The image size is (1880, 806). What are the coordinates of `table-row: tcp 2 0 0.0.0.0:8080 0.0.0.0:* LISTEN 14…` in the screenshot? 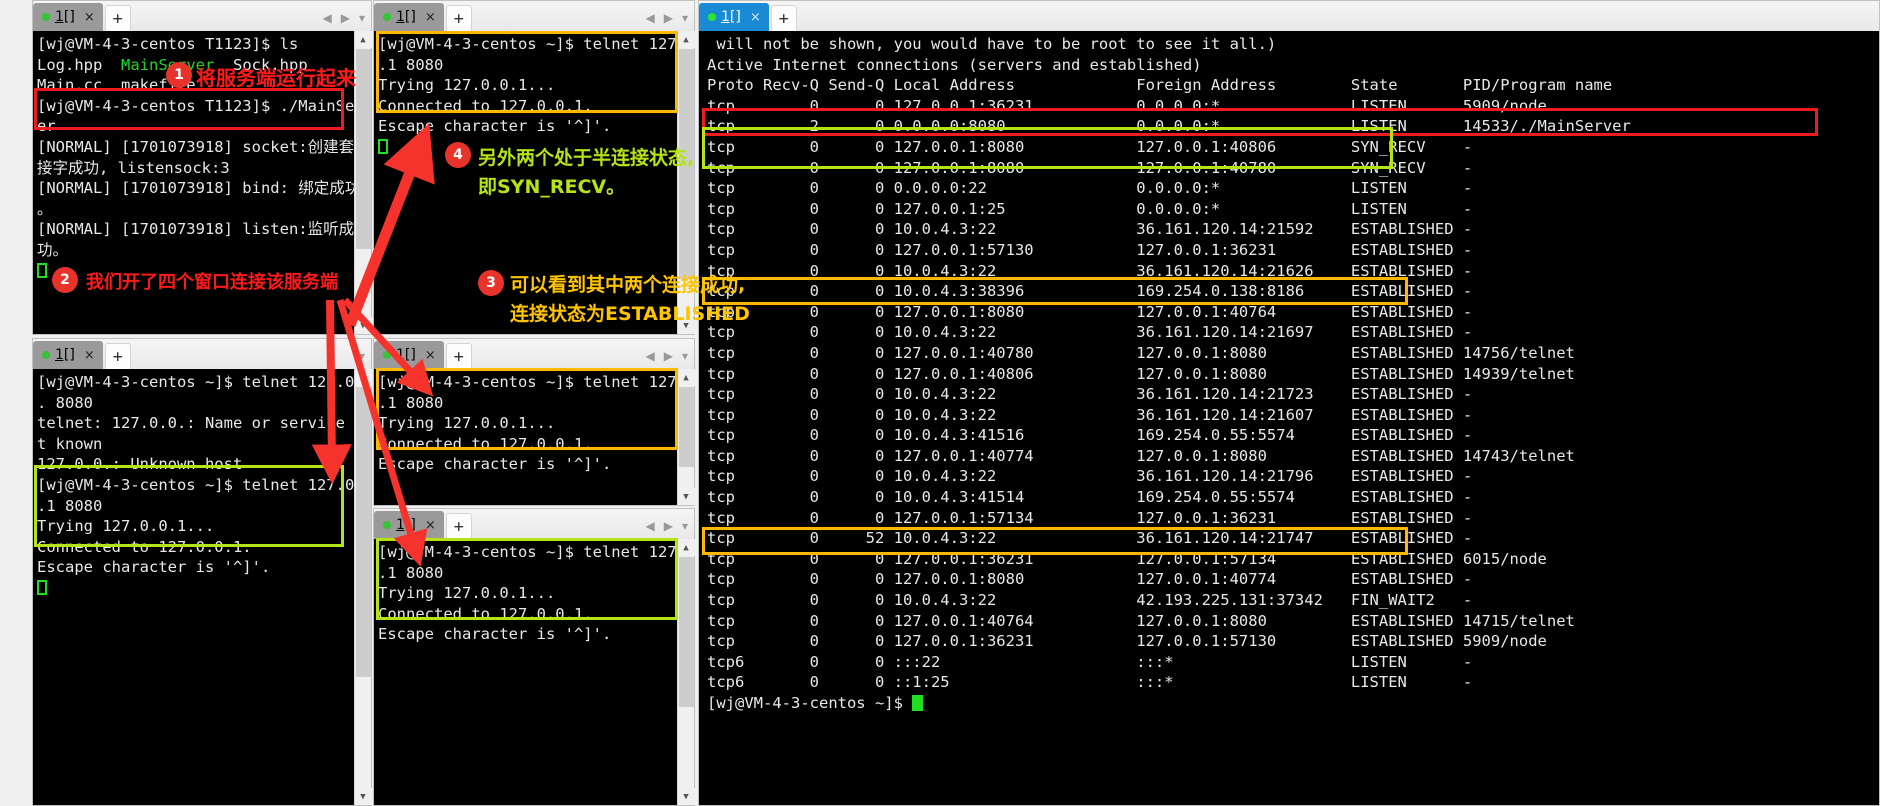 It's located at (1169, 126).